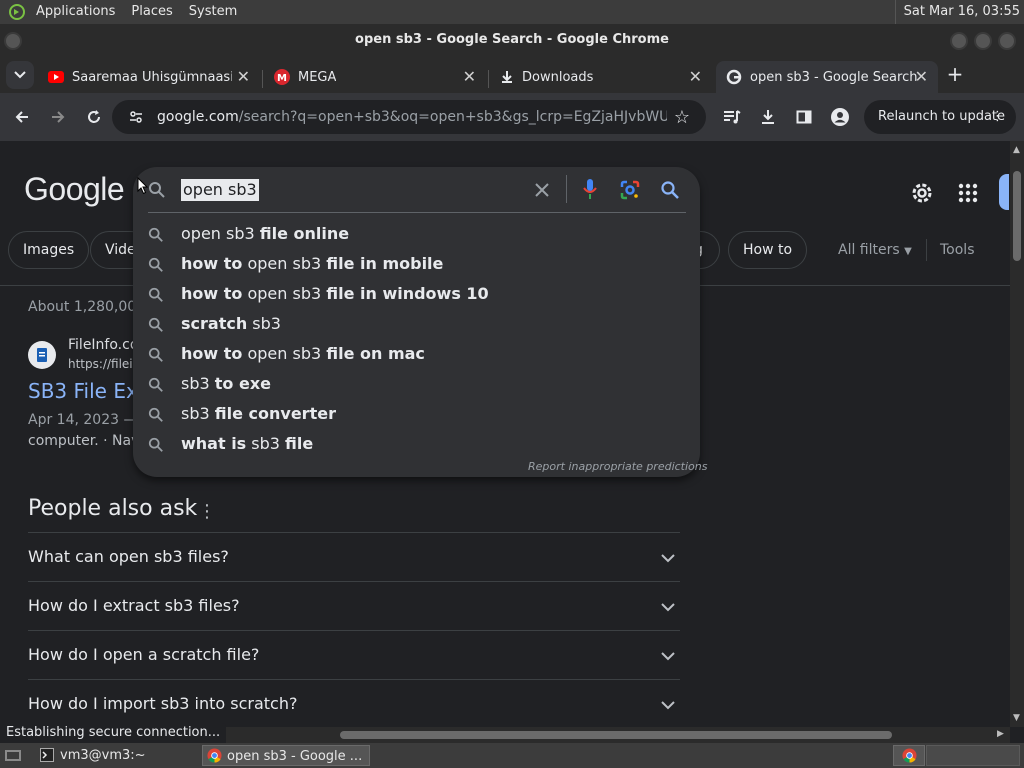  Describe the element at coordinates (542, 190) in the screenshot. I see `clear-close-icon` at that location.